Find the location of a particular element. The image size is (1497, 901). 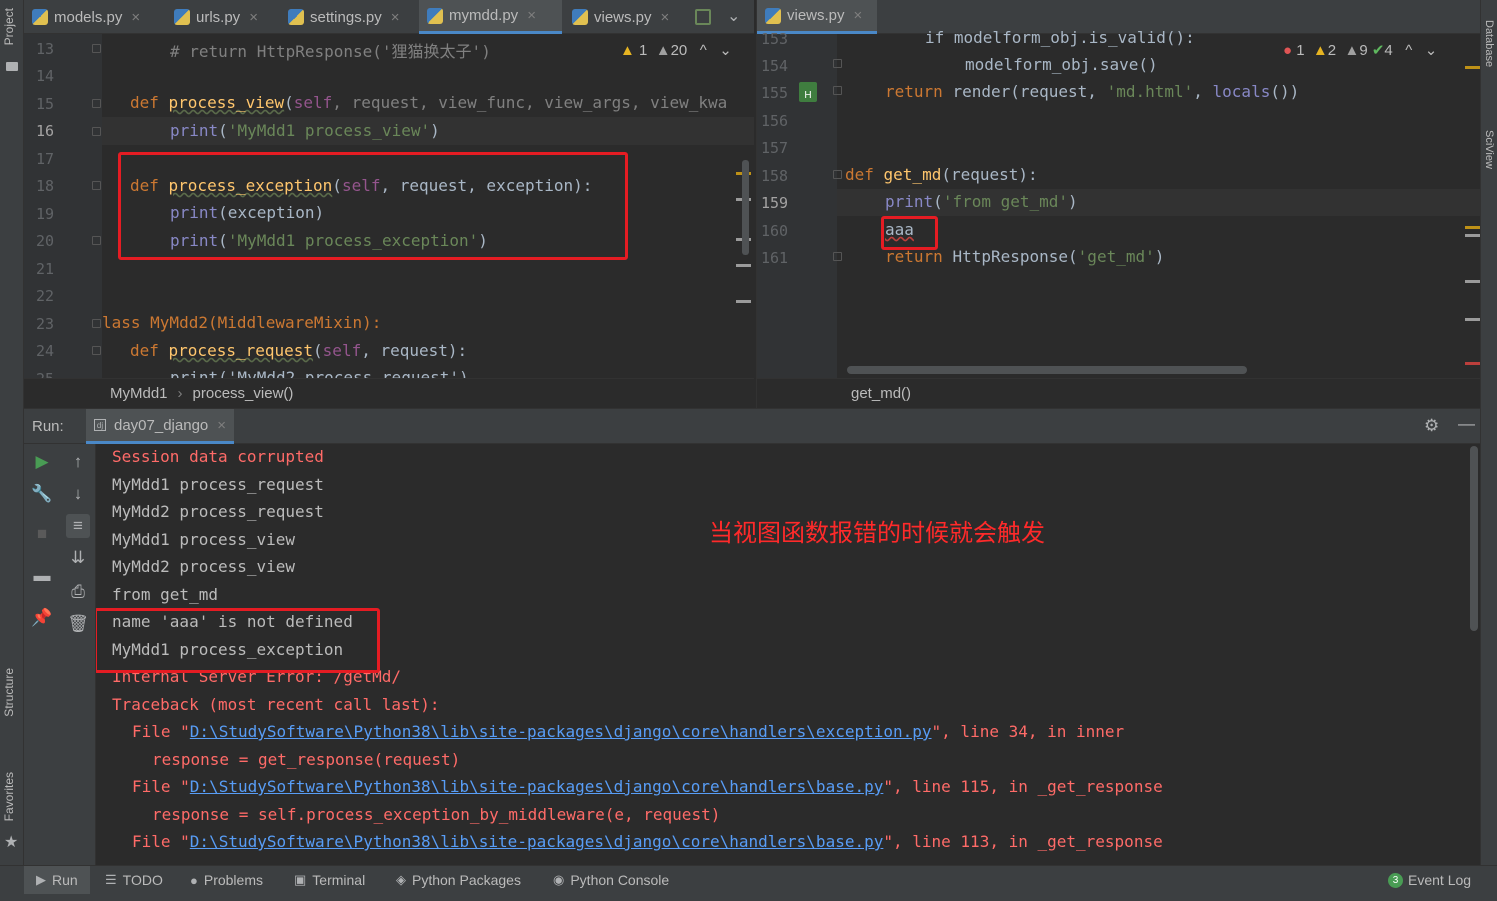

tab-views-py-right: views.py × is located at coordinates (817, 17).